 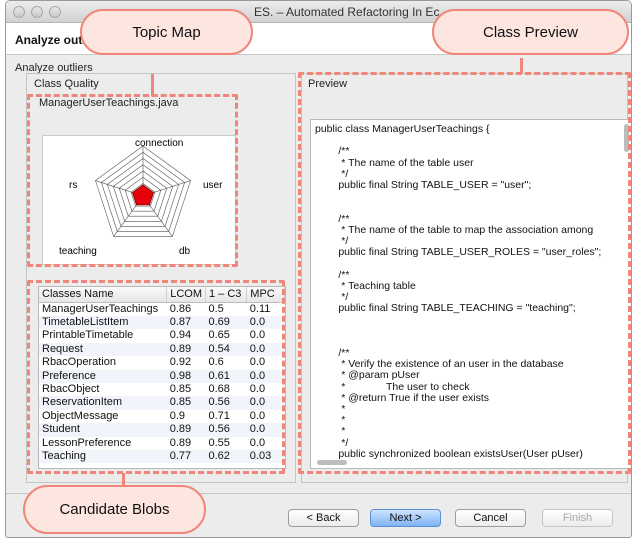 I want to click on cancel-button: Cancel, so click(x=490, y=518).